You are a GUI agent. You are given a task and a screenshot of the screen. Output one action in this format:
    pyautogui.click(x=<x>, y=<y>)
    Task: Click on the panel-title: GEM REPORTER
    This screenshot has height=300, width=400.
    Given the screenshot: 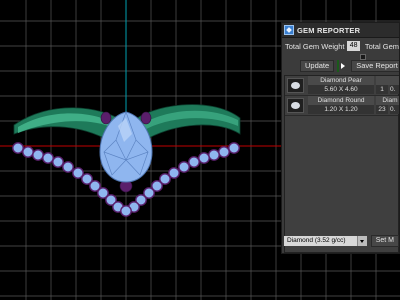 What is the action you would take?
    pyautogui.click(x=329, y=30)
    